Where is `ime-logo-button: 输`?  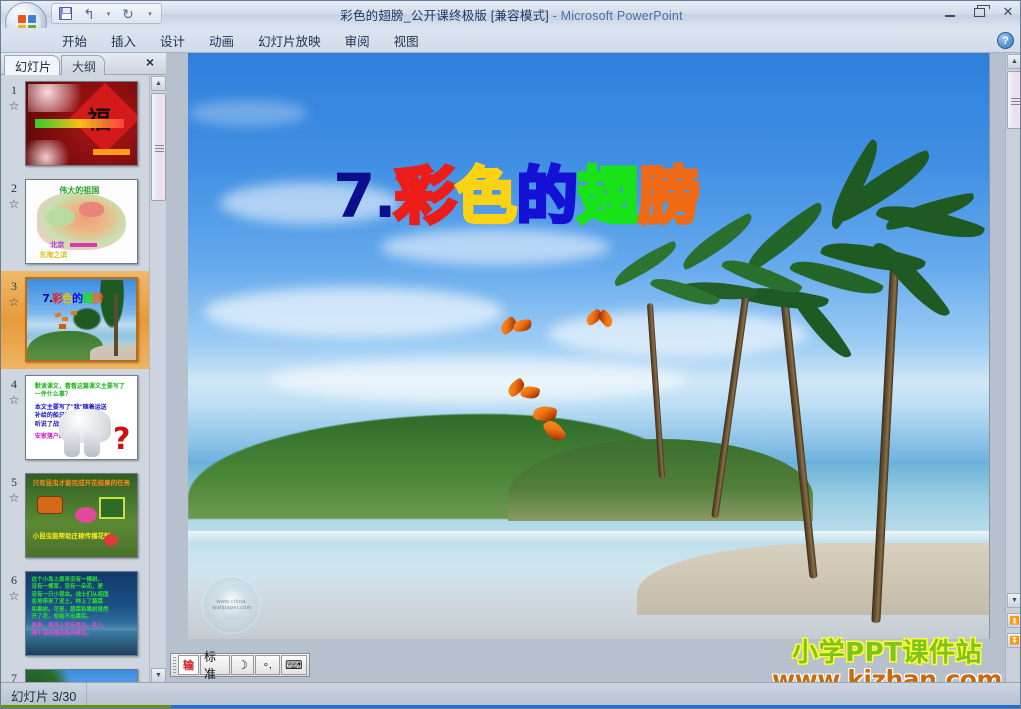
ime-logo-button: 输 is located at coordinates (188, 665).